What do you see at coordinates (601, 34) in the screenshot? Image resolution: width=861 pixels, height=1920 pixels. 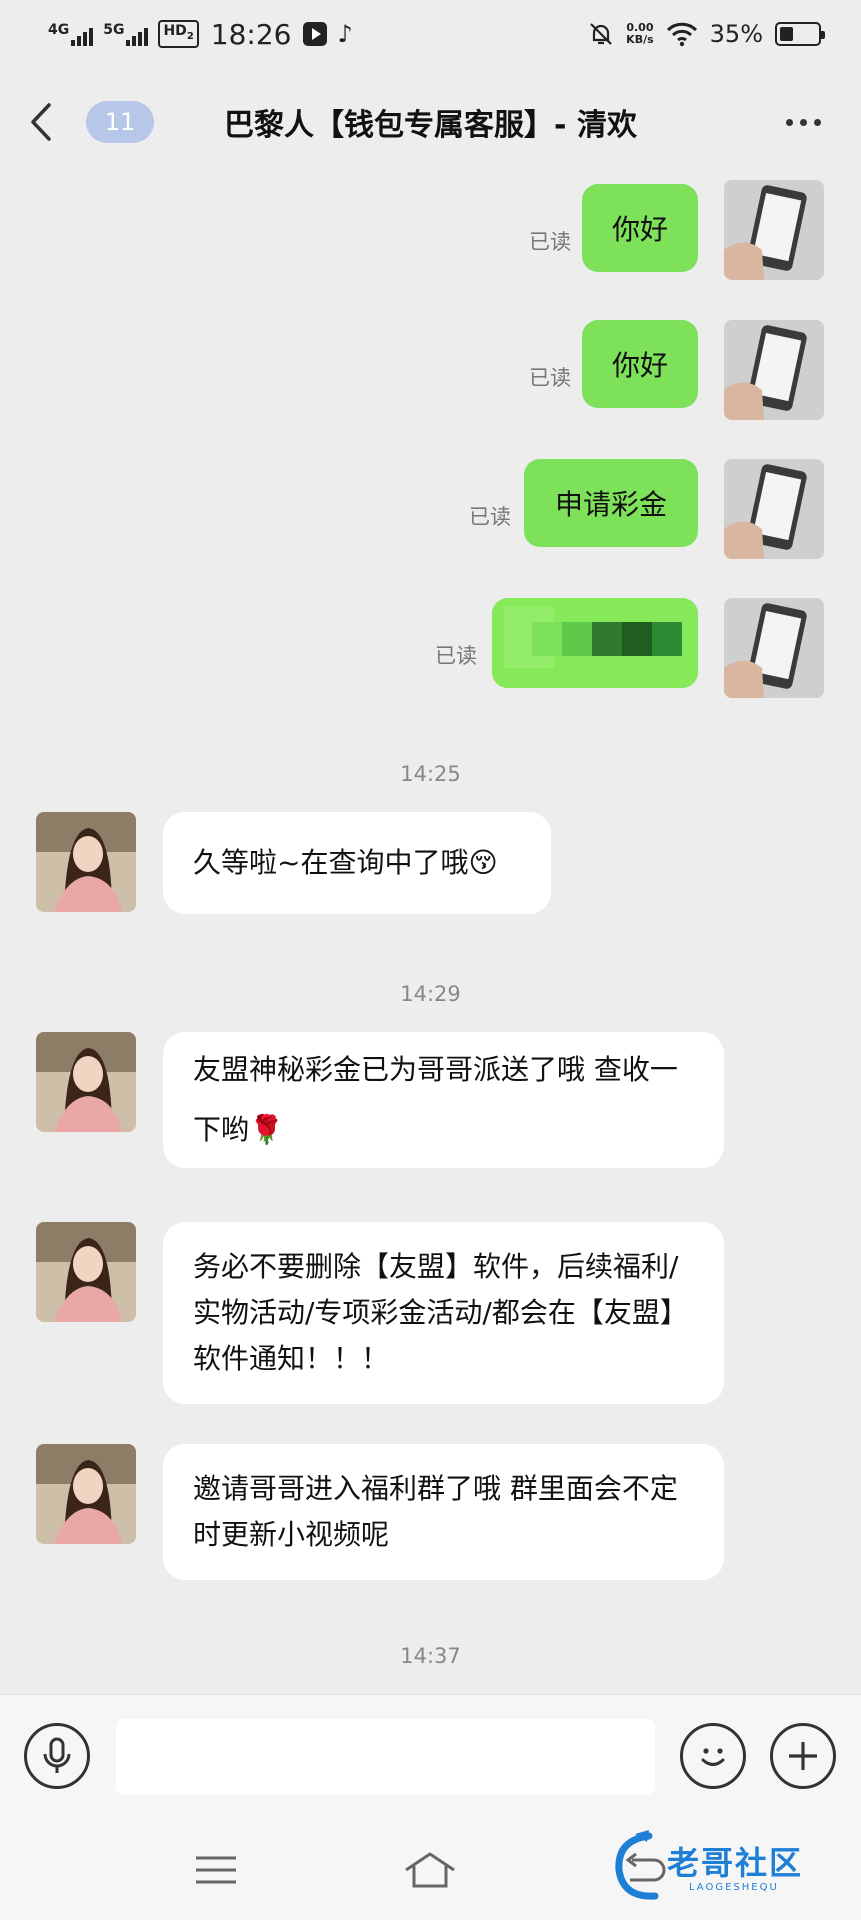 I see `mute-bell-icon` at bounding box center [601, 34].